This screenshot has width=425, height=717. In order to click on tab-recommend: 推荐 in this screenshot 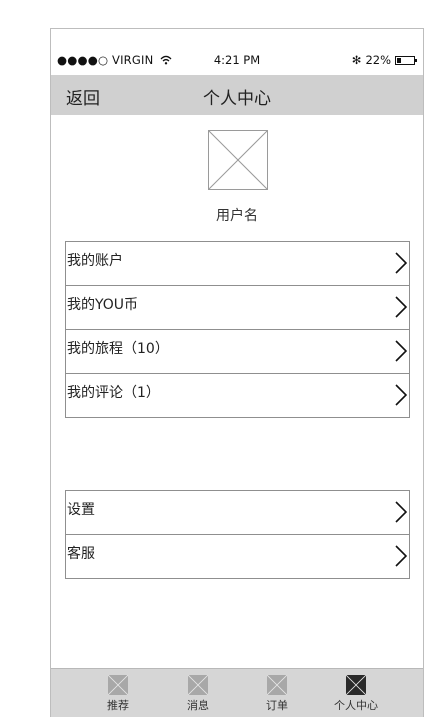, I will do `click(118, 694)`.